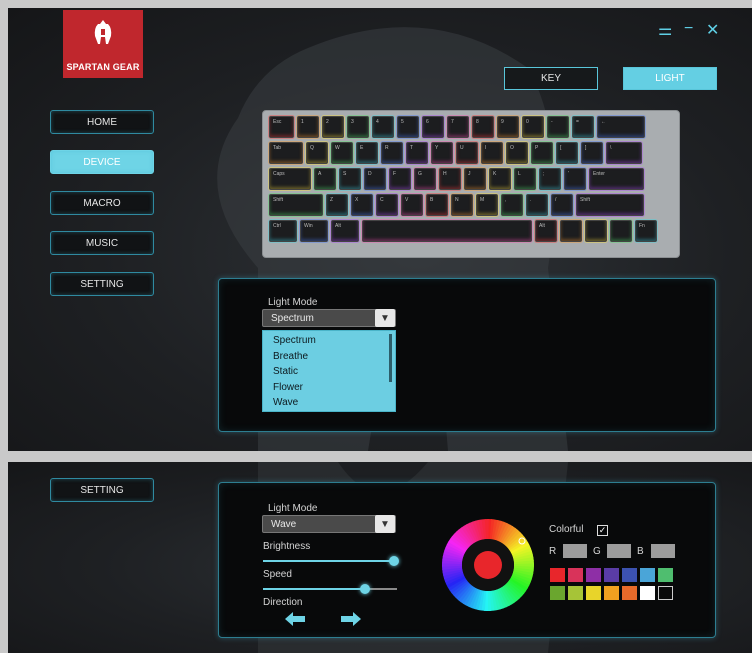 Image resolution: width=752 pixels, height=653 pixels. Describe the element at coordinates (329, 357) in the screenshot. I see `dropdown-option-breathe: Breathe` at that location.